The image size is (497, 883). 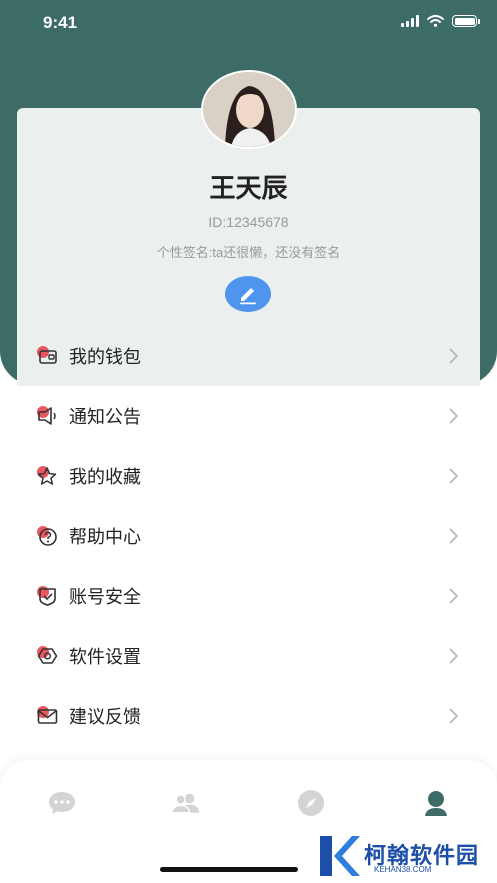 I want to click on menu-label: 我的钱包, so click(x=105, y=357).